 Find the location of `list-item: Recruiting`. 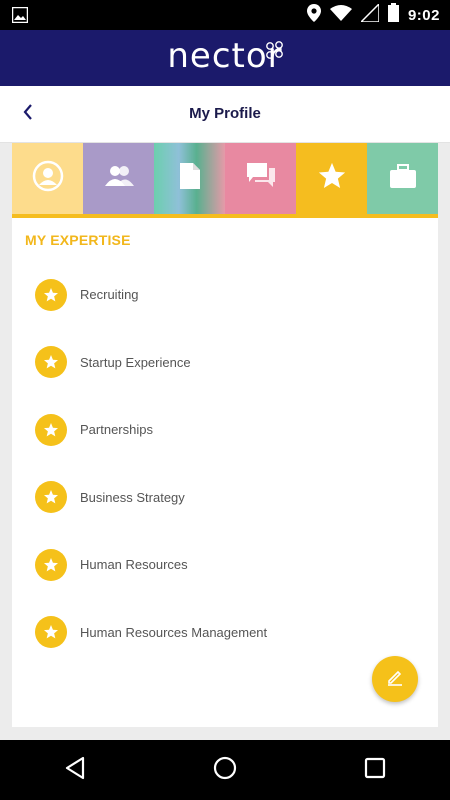

list-item: Recruiting is located at coordinates (225, 295).